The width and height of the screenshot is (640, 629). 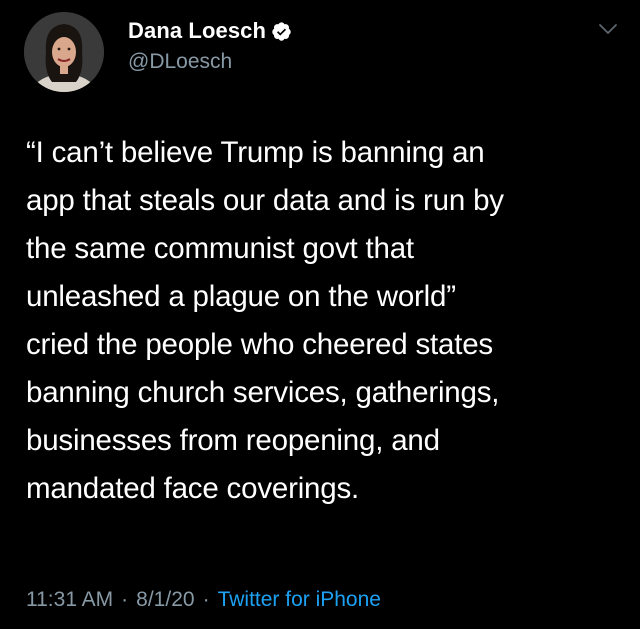 I want to click on chevron-down-icon, so click(x=608, y=29).